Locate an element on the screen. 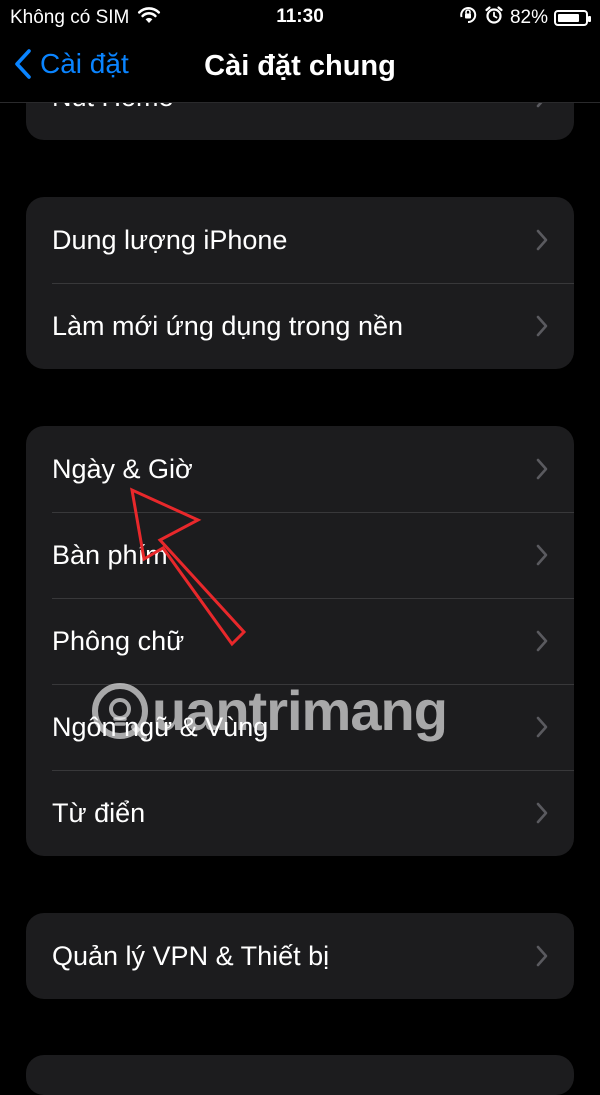 The image size is (600, 1095). watermark-text: uantrimang is located at coordinates (300, 710).